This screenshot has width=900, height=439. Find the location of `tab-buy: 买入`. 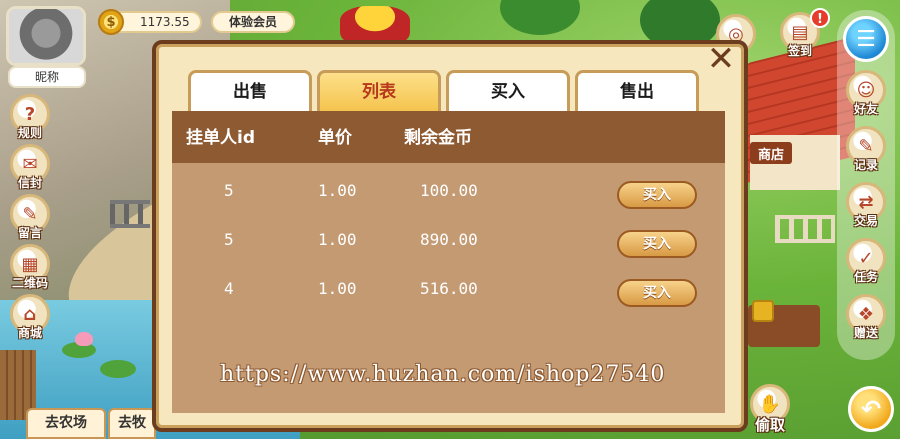

tab-buy: 买入 is located at coordinates (508, 91).